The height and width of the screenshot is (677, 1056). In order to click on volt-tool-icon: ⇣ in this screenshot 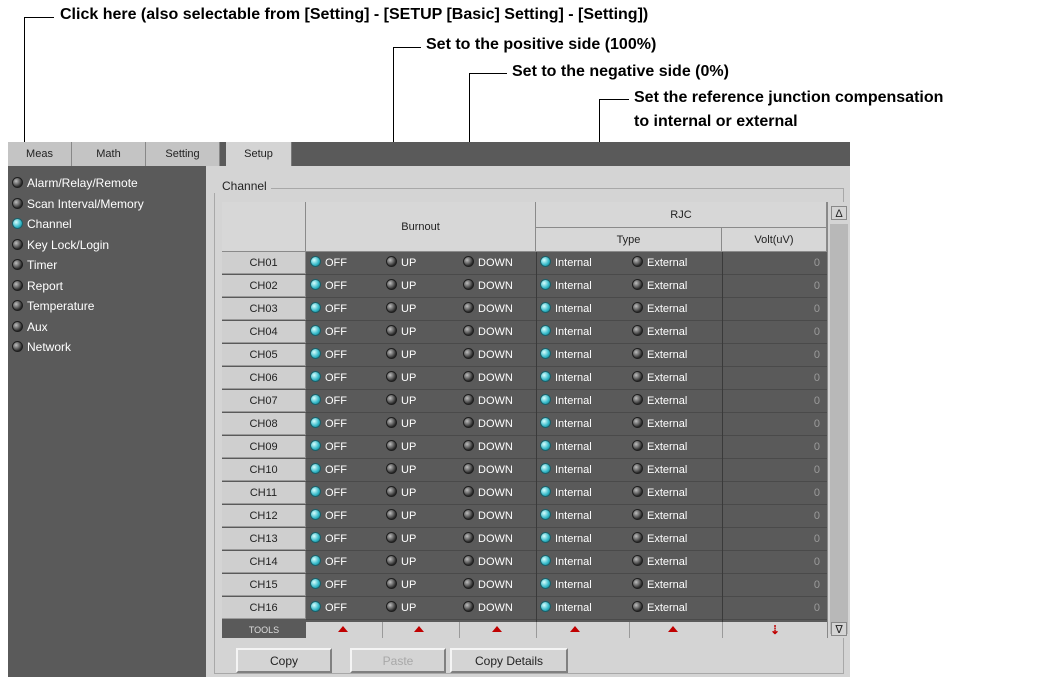, I will do `click(775, 630)`.